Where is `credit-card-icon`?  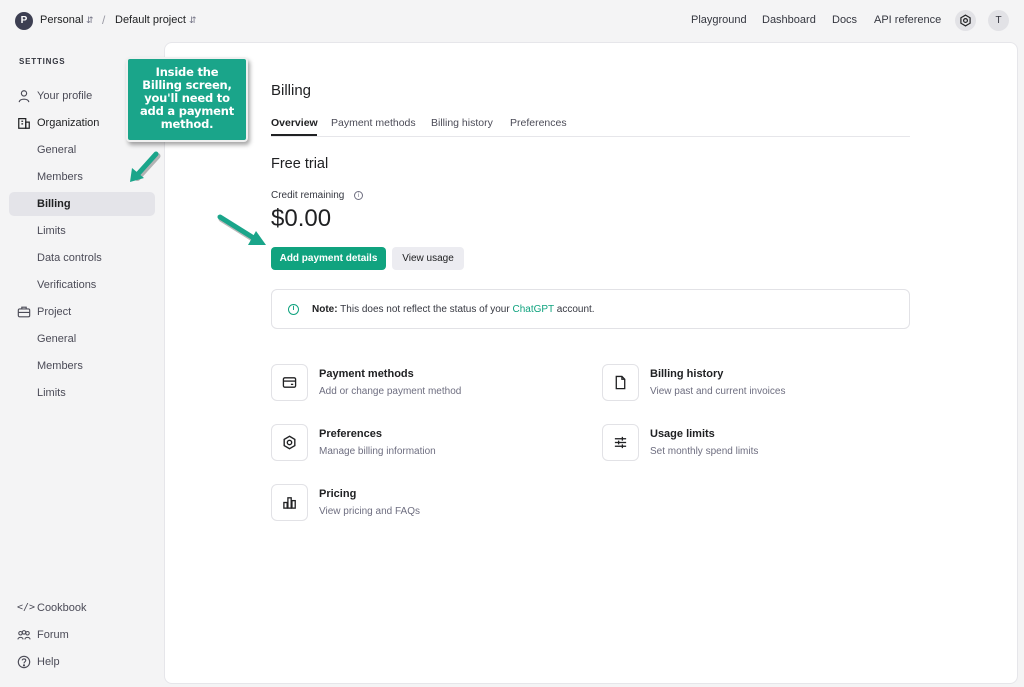
credit-card-icon is located at coordinates (289, 382).